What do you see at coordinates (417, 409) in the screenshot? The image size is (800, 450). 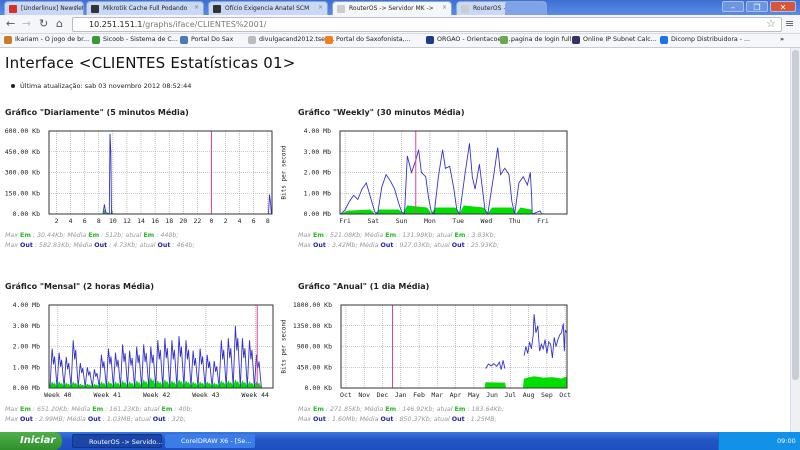 I see `stat-avg-value: 146.92Kb` at bounding box center [417, 409].